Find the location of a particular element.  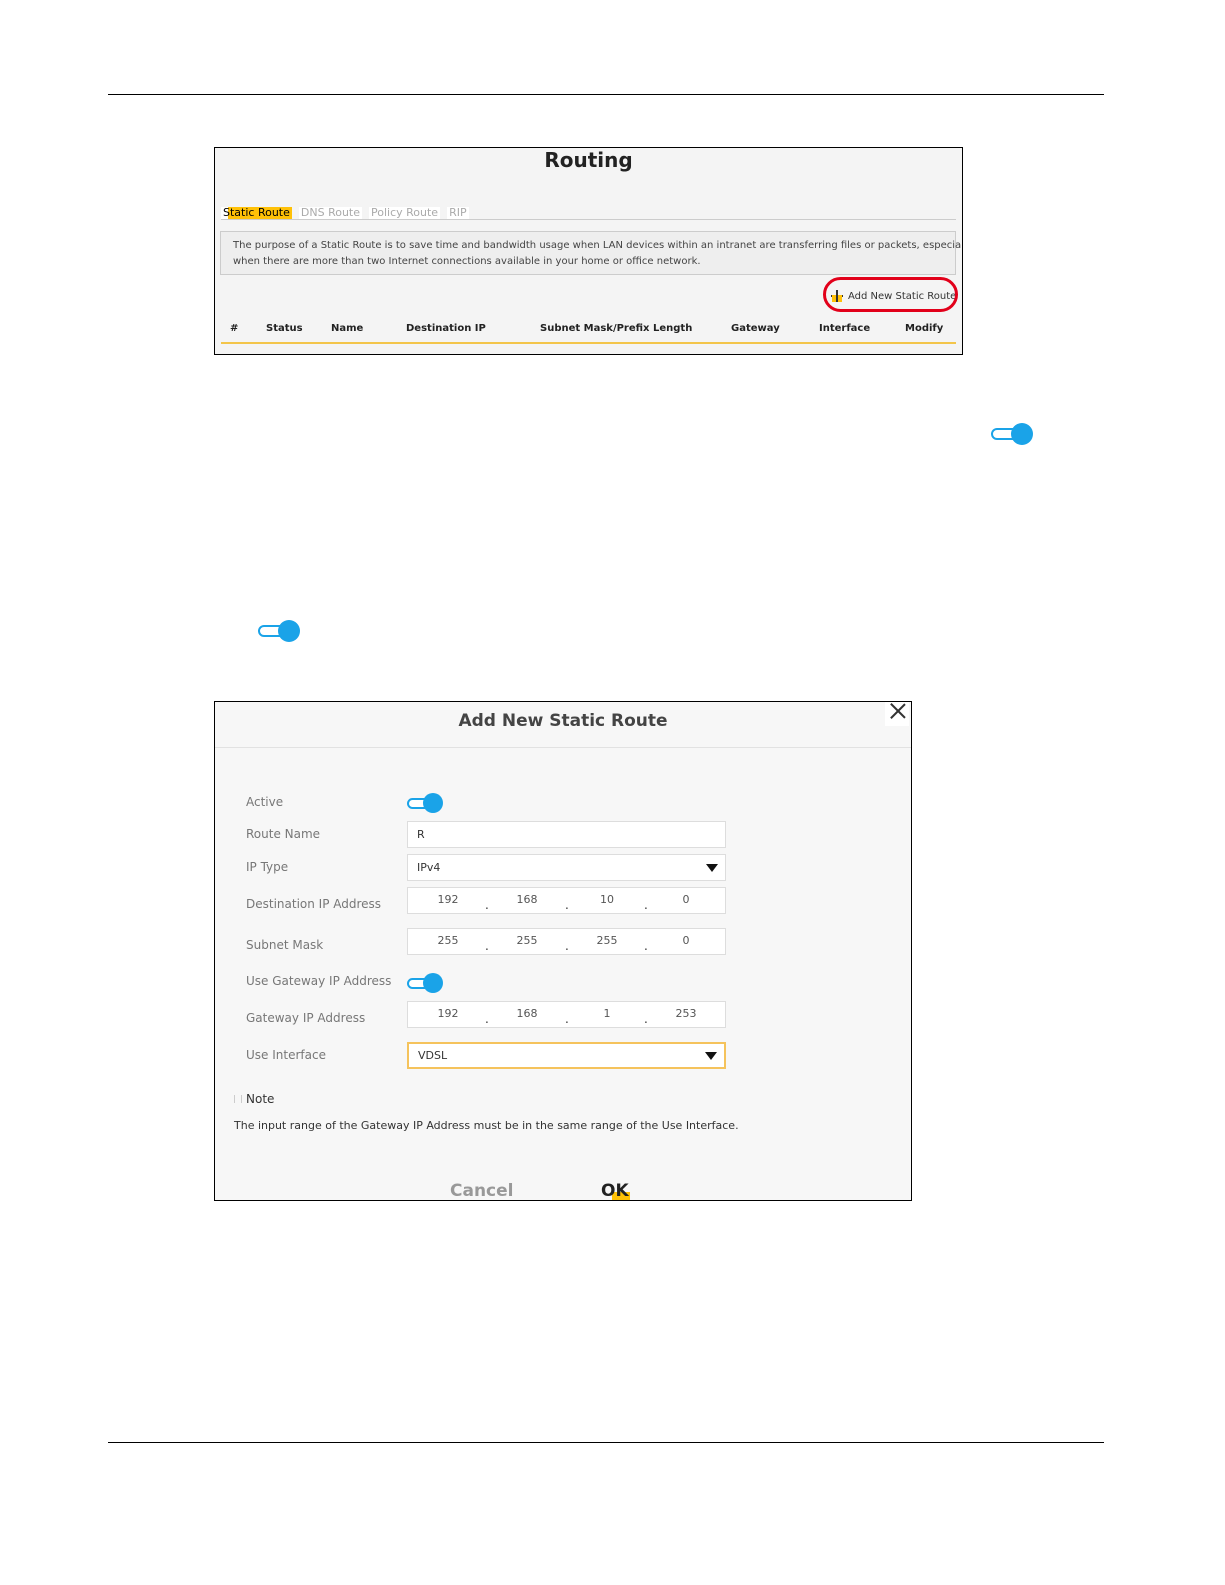

dialog-title: Add New Static Route is located at coordinates (563, 721).